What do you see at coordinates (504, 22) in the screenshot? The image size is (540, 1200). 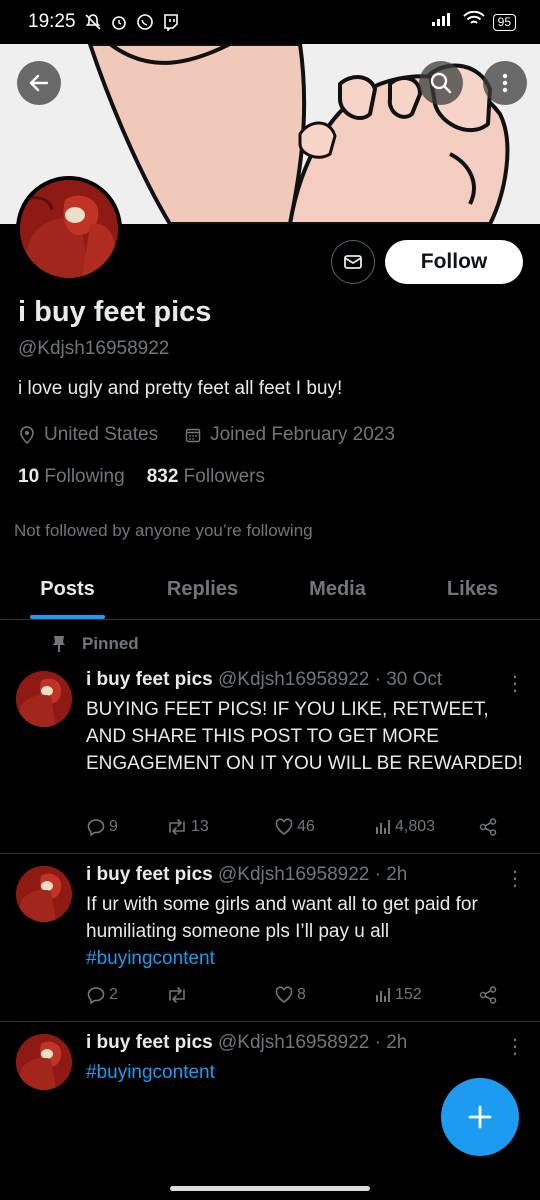 I see `battery-indicator: 95` at bounding box center [504, 22].